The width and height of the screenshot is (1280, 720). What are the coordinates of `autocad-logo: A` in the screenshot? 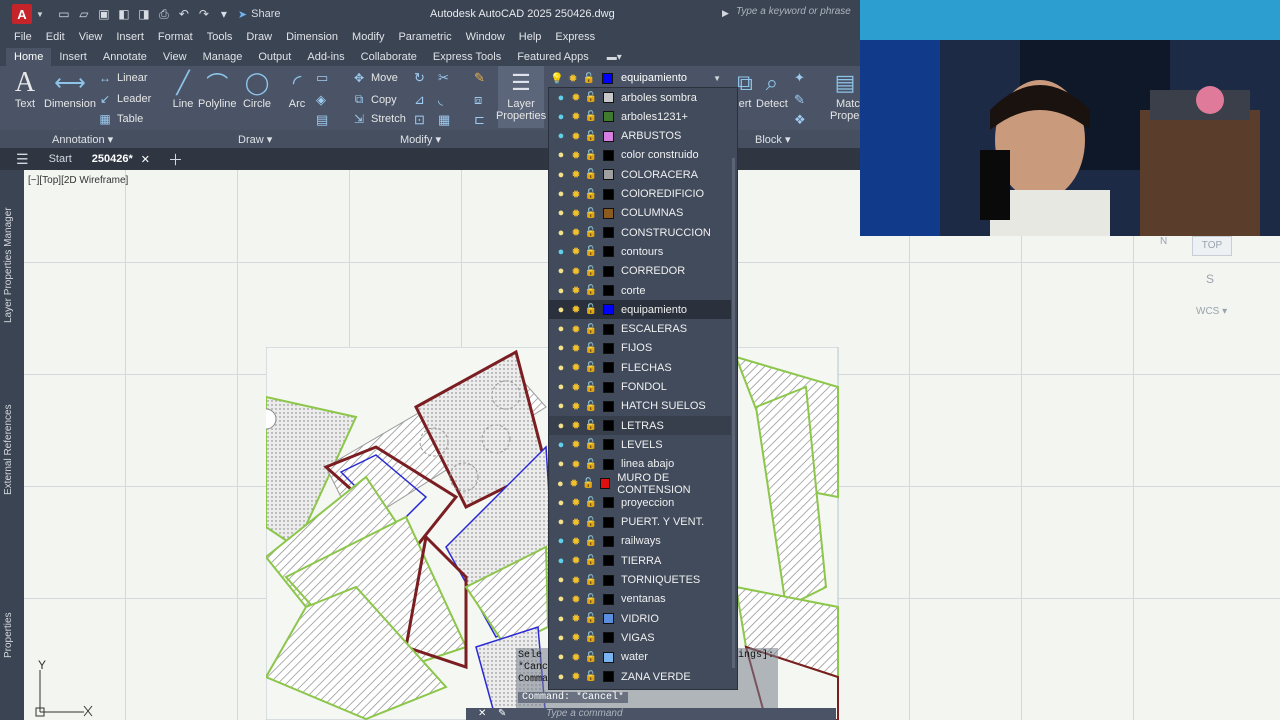 It's located at (22, 14).